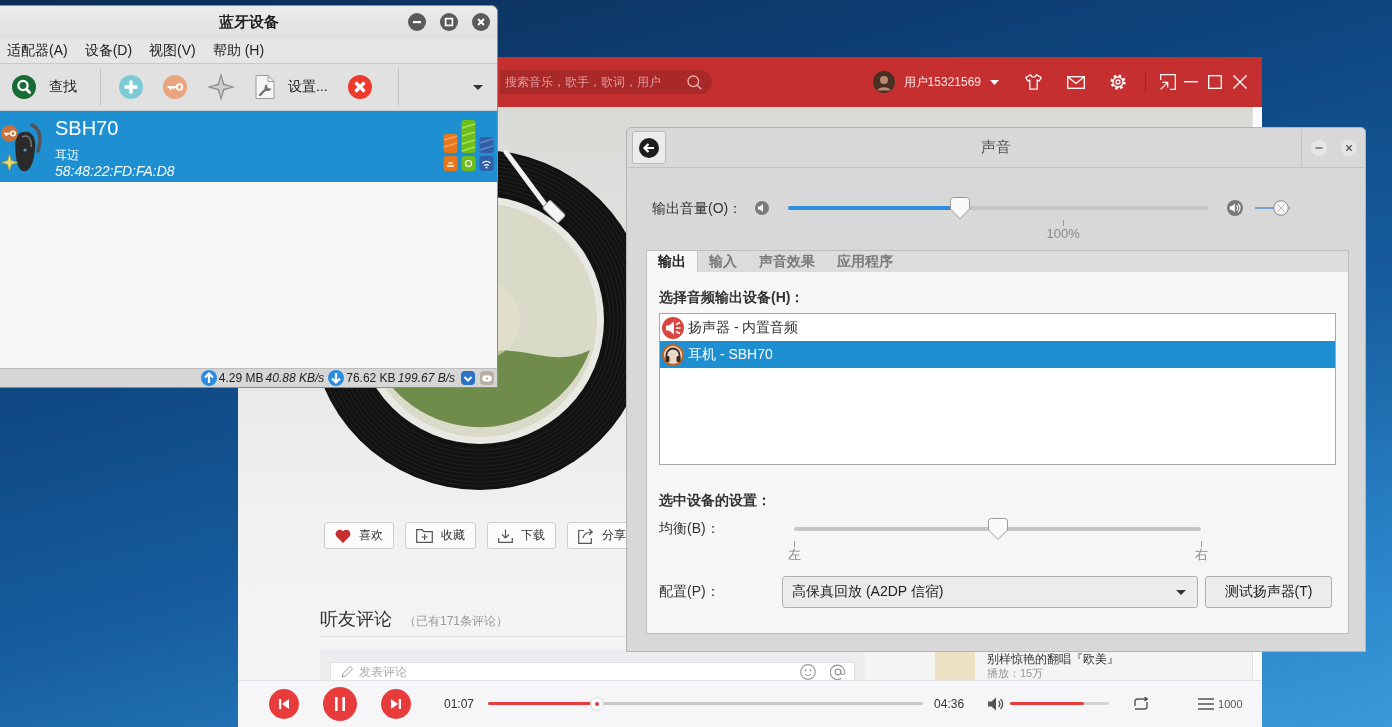 The image size is (1392, 727). Describe the element at coordinates (1063, 233) in the screenshot. I see `volume-scale-label: 100%` at that location.